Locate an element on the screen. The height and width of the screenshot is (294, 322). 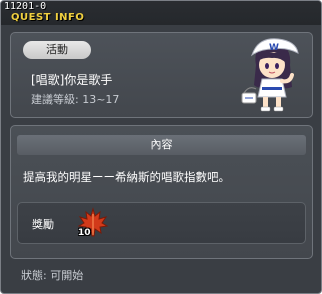
npc-portrait: W is located at coordinates (270, 75).